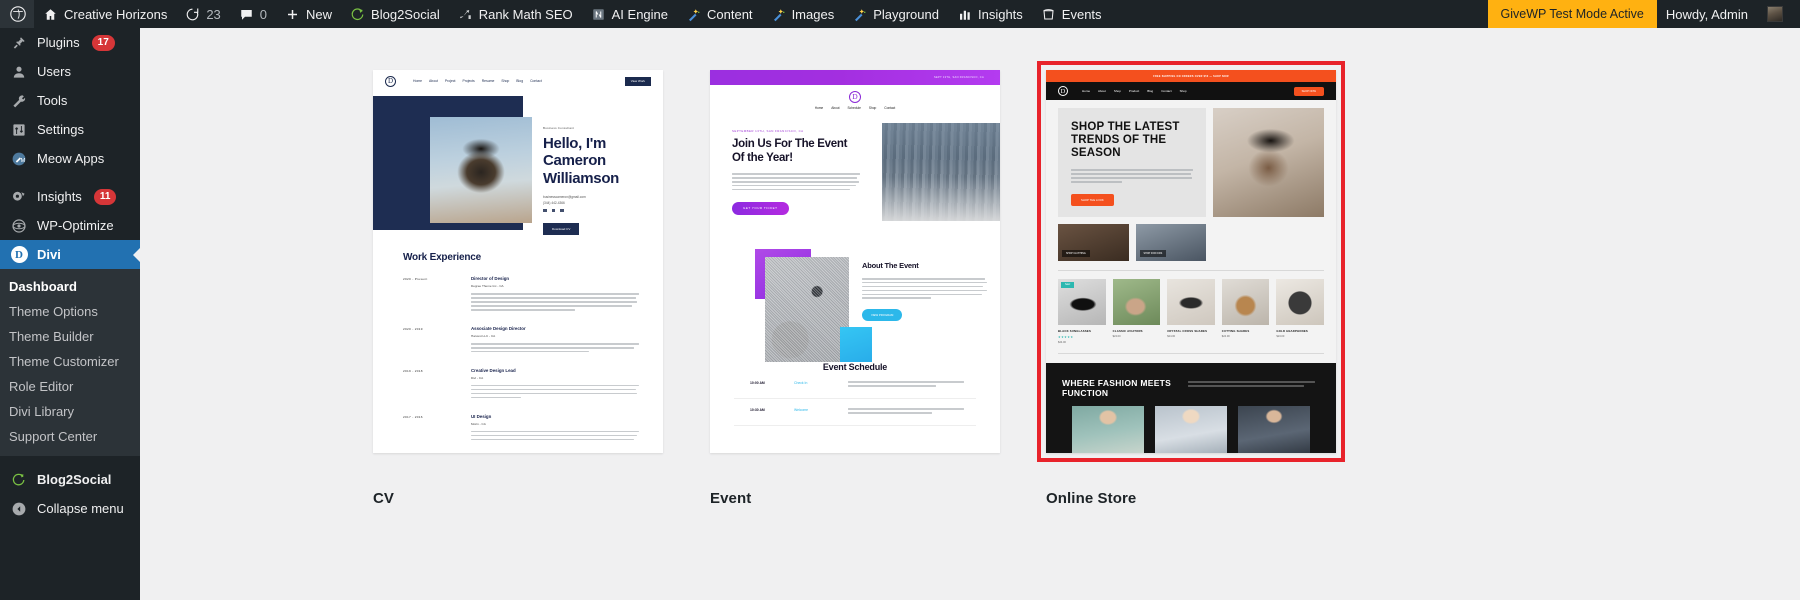 Image resolution: width=1800 pixels, height=600 pixels. Describe the element at coordinates (807, 314) in the screenshot. I see `event-about-image` at that location.